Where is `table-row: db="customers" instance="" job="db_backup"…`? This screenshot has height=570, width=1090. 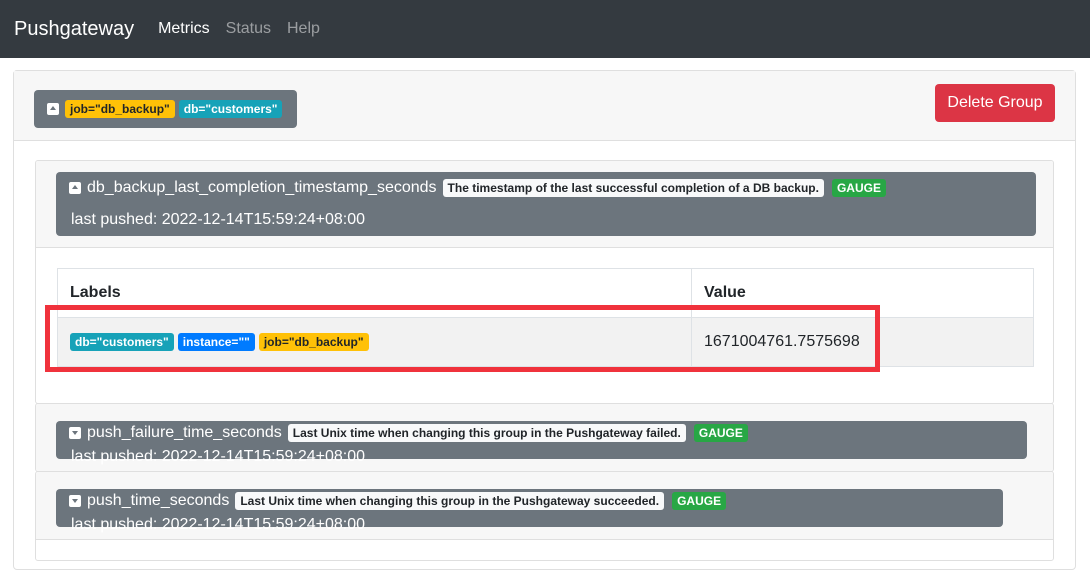 table-row: db="customers" instance="" job="db_backup"… is located at coordinates (545, 342).